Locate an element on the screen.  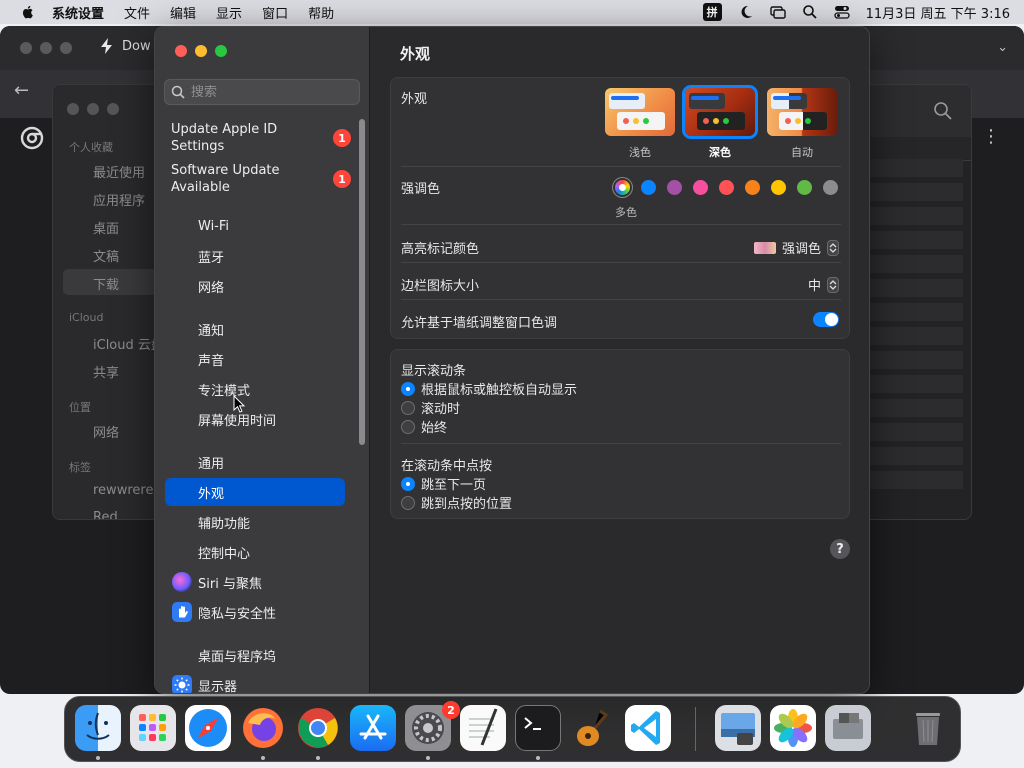
menu-clock: 11月3日 周五 下午 3:16 is located at coordinates (938, 12).